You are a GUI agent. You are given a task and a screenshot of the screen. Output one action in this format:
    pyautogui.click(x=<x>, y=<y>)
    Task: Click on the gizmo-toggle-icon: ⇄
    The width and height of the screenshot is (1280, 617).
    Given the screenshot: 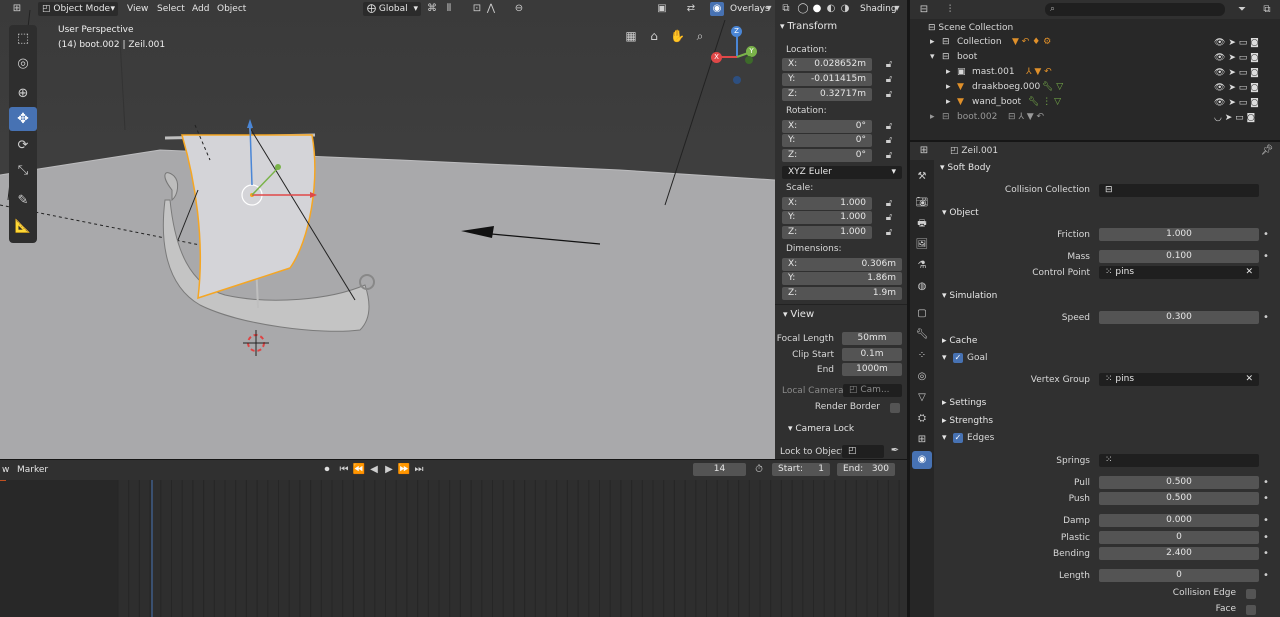 What is the action you would take?
    pyautogui.click(x=691, y=9)
    